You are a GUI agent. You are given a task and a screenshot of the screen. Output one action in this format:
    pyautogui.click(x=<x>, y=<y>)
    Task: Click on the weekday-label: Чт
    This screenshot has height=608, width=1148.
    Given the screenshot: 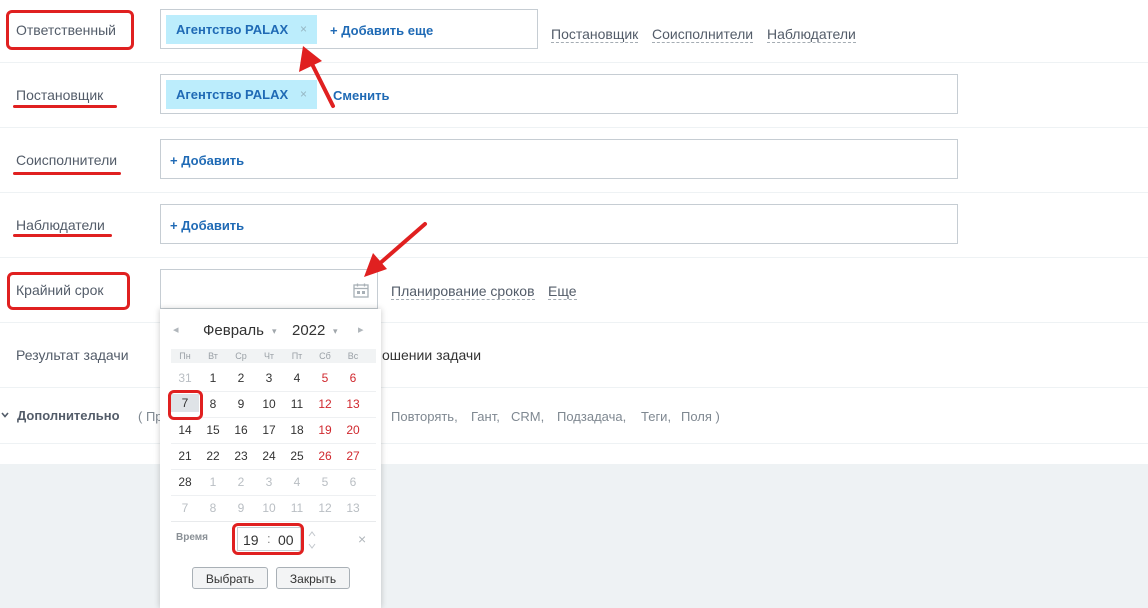 What is the action you would take?
    pyautogui.click(x=269, y=356)
    